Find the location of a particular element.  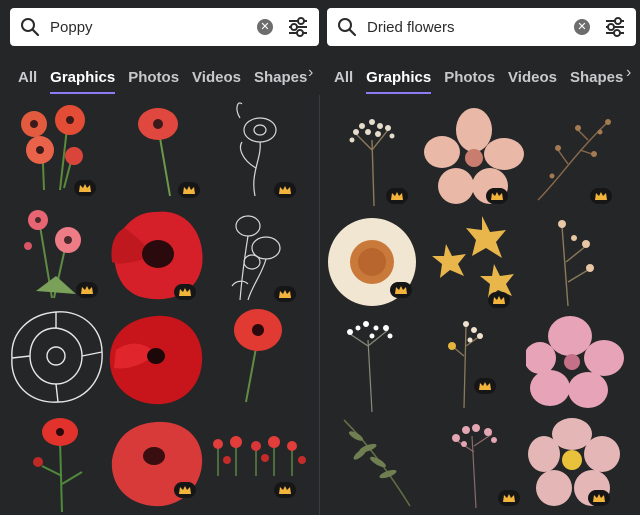

result-dried-white-sprig is located at coordinates (378, 160).